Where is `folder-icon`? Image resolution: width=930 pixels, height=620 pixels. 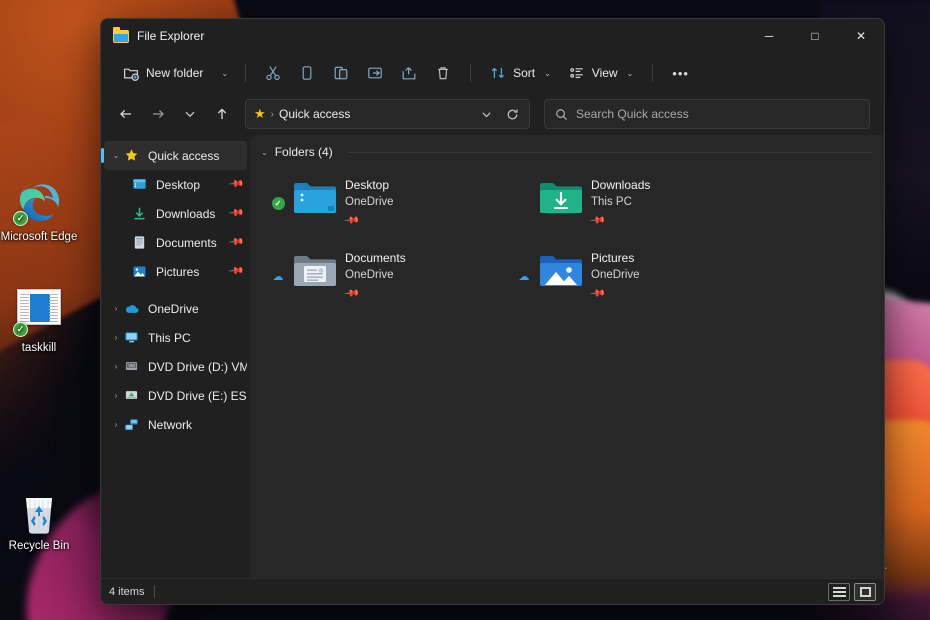 folder-icon is located at coordinates (121, 34).